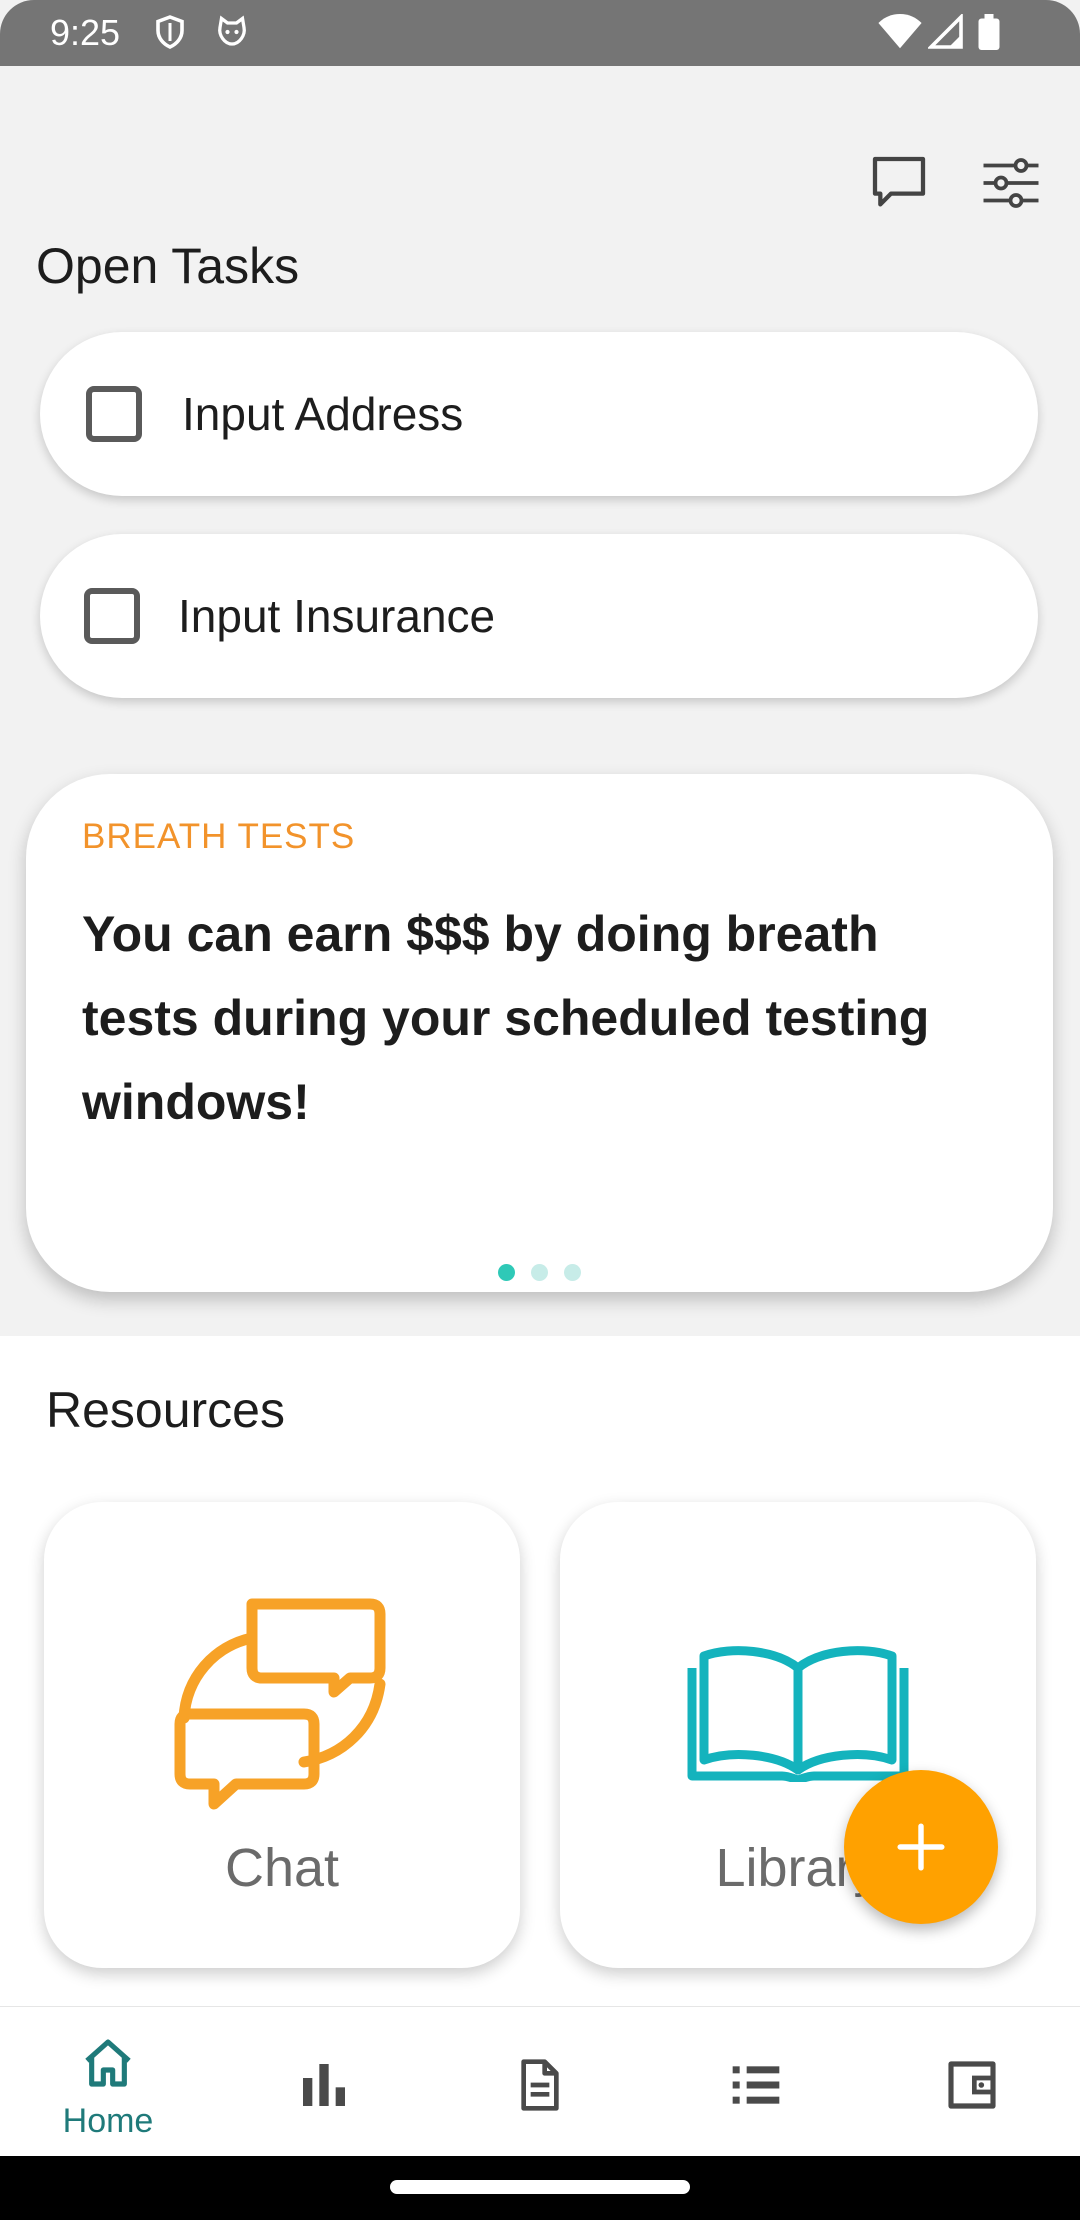 The image size is (1080, 2220). Describe the element at coordinates (540, 2085) in the screenshot. I see `document-icon` at that location.